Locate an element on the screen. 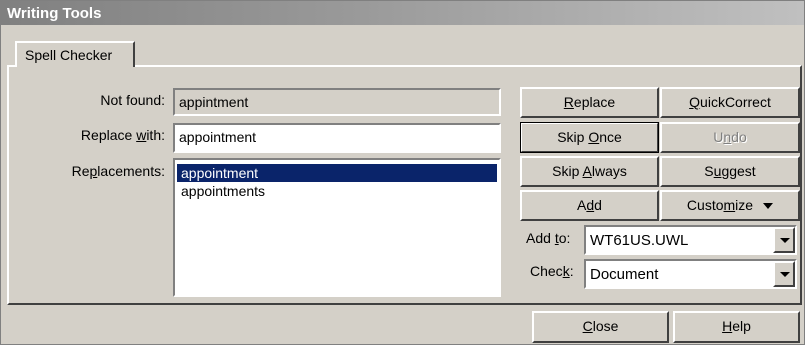  tab-spell-checker: Spell Checker is located at coordinates (75, 54).